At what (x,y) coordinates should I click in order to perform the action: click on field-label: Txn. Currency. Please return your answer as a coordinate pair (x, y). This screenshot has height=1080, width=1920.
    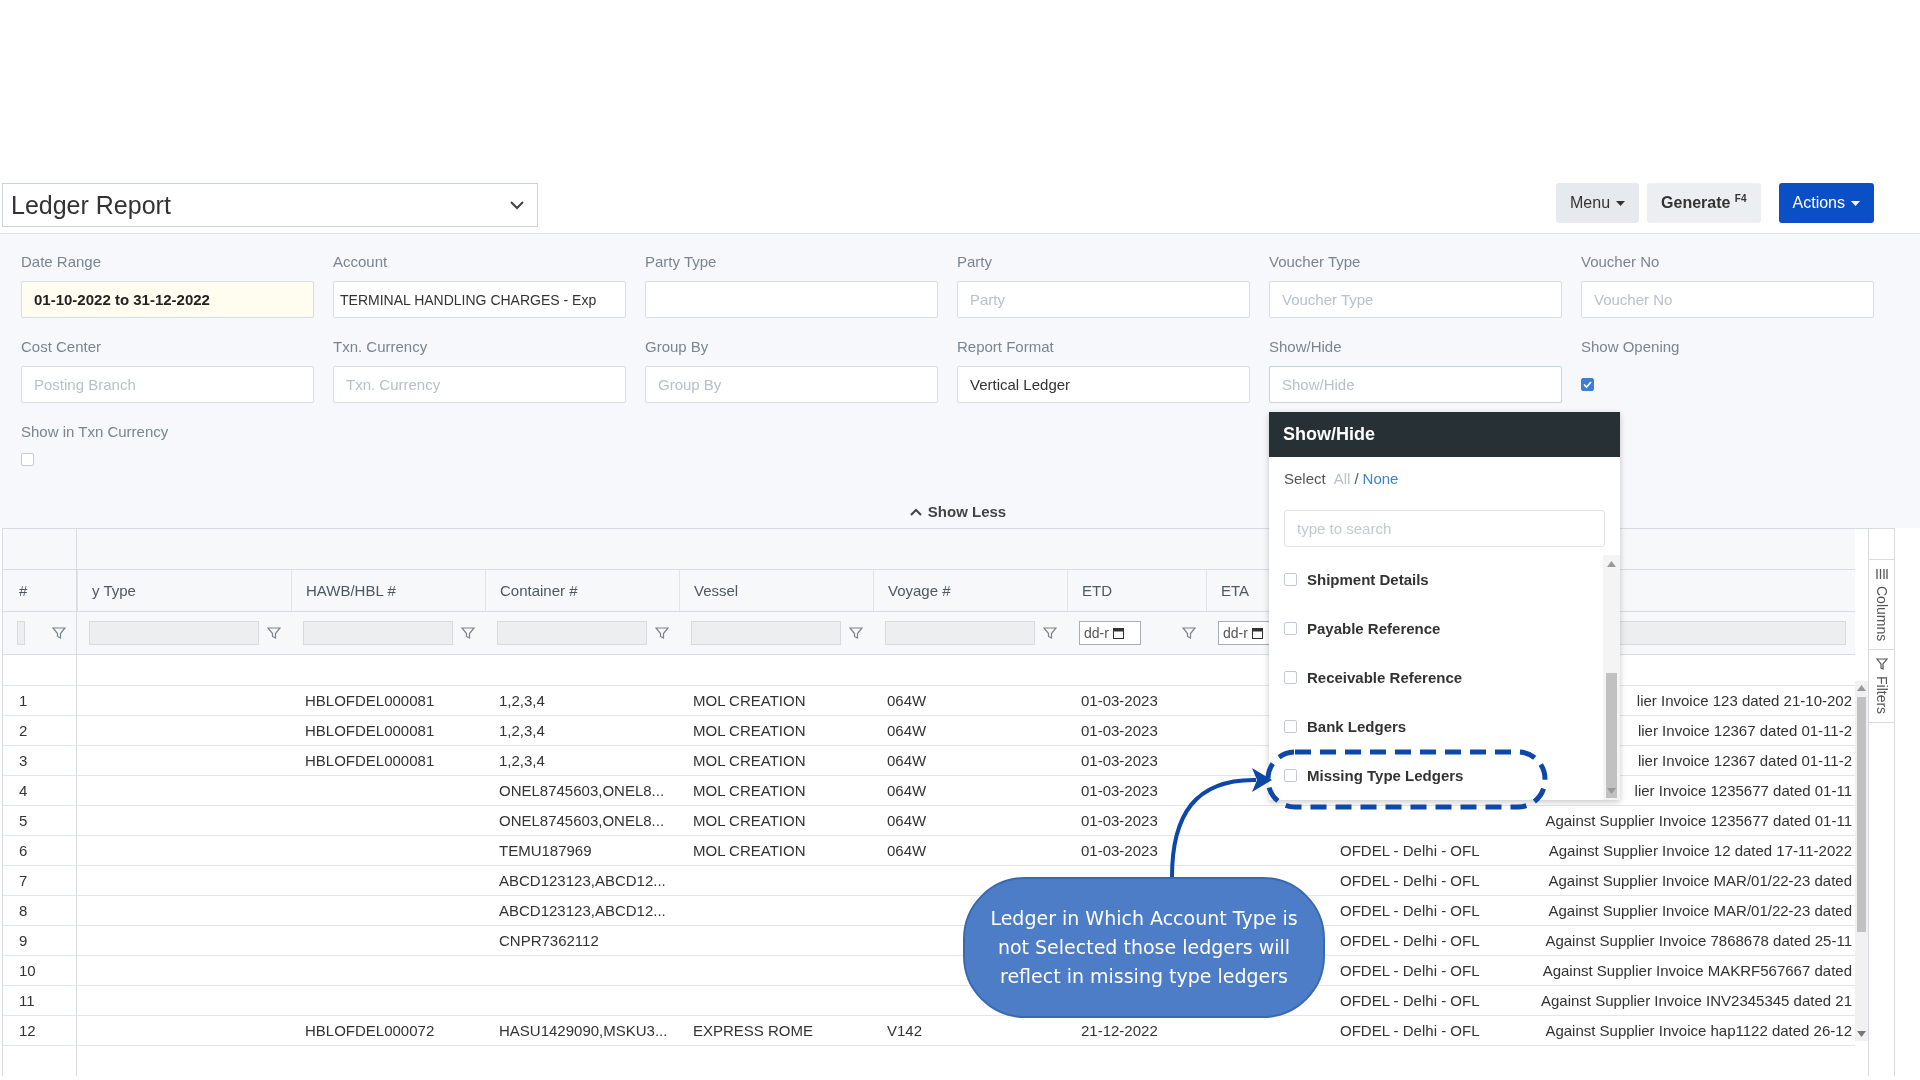
    Looking at the image, I should click on (381, 347).